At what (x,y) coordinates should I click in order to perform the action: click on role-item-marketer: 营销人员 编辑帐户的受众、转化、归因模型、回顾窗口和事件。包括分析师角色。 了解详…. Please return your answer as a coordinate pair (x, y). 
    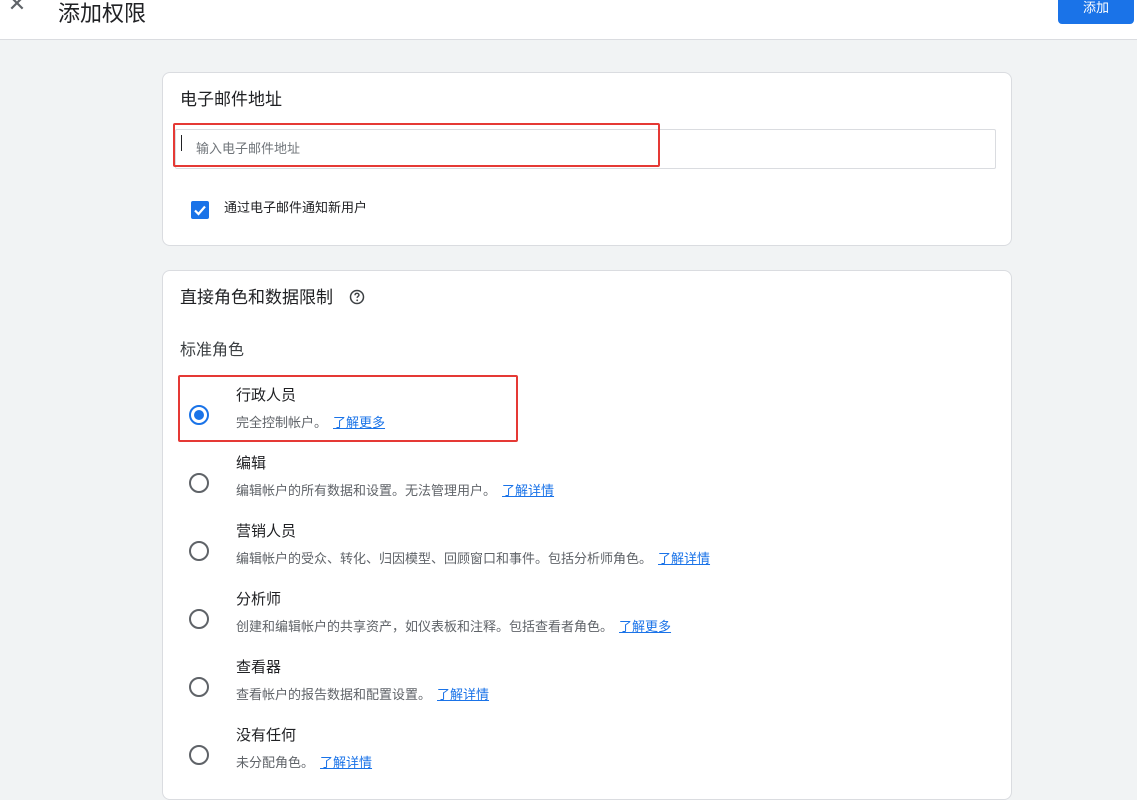
    Looking at the image, I should click on (587, 551).